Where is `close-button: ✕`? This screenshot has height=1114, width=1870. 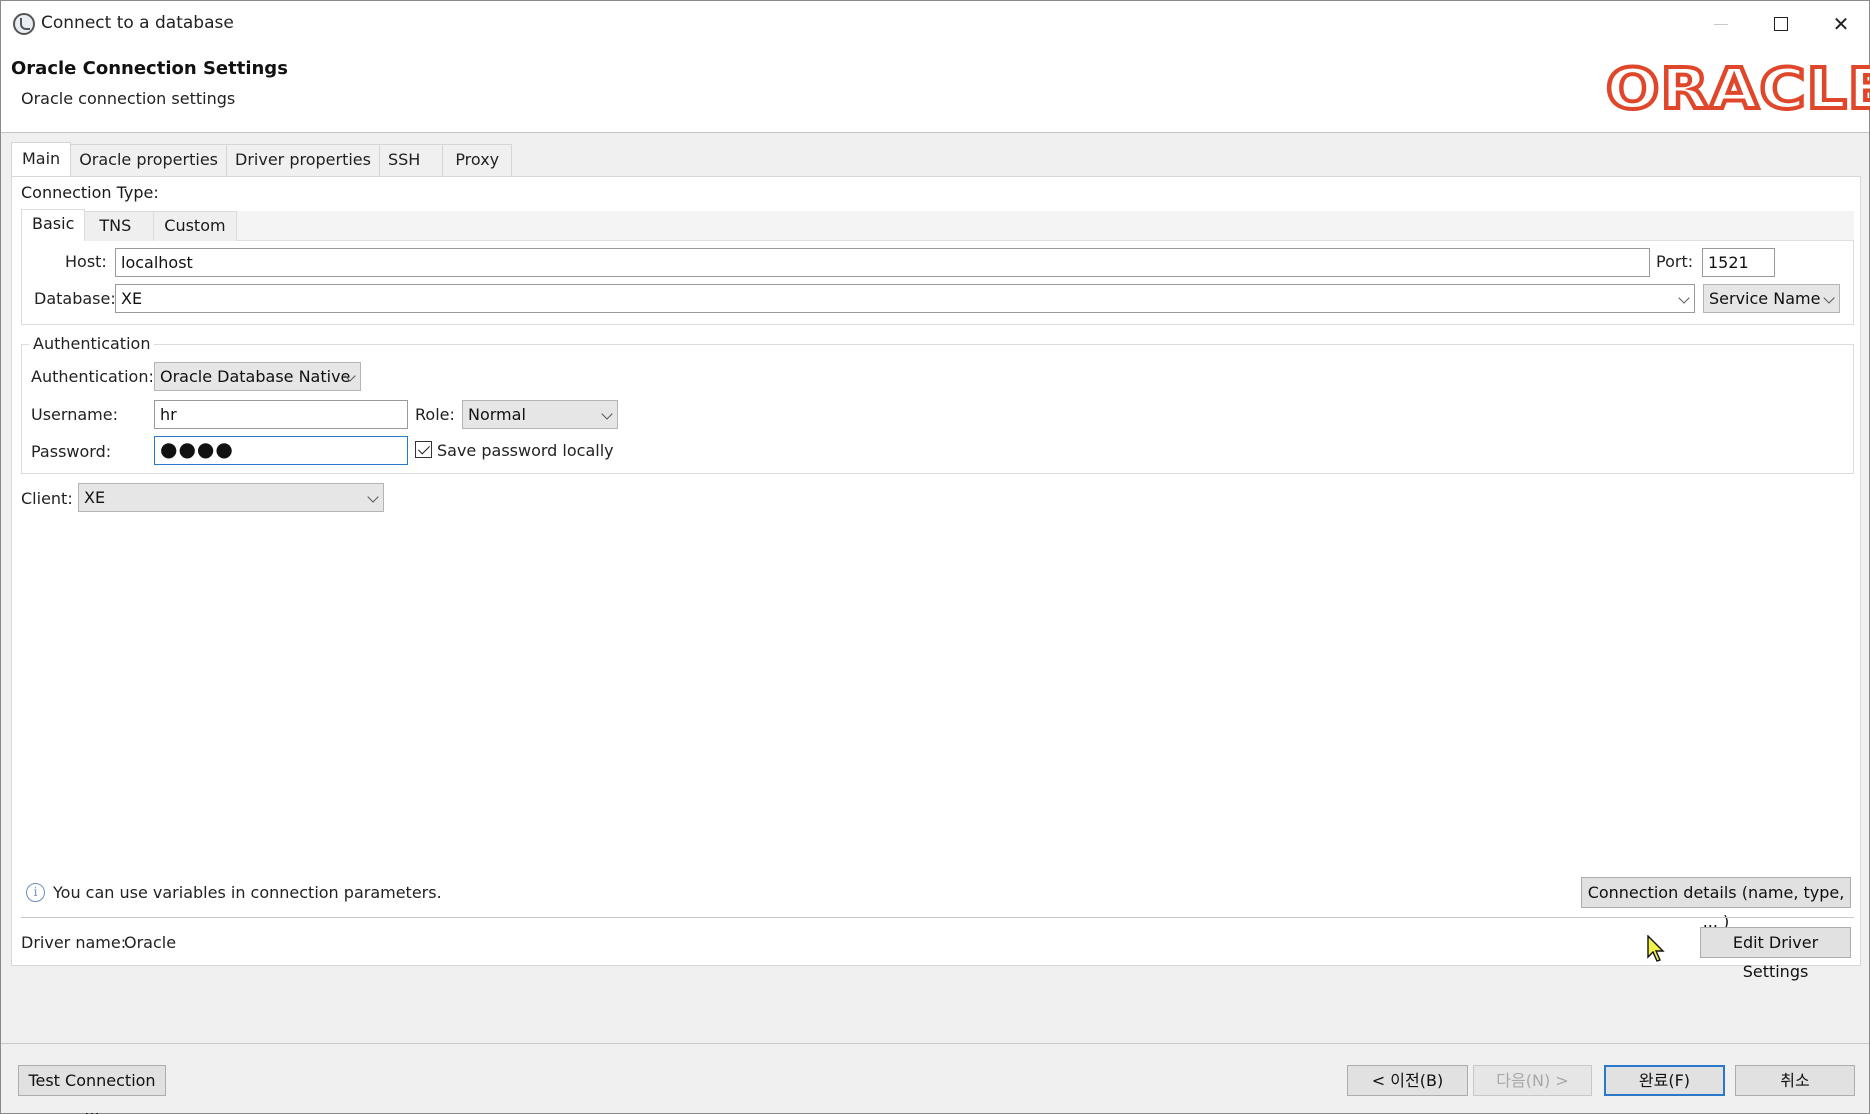 close-button: ✕ is located at coordinates (1840, 24).